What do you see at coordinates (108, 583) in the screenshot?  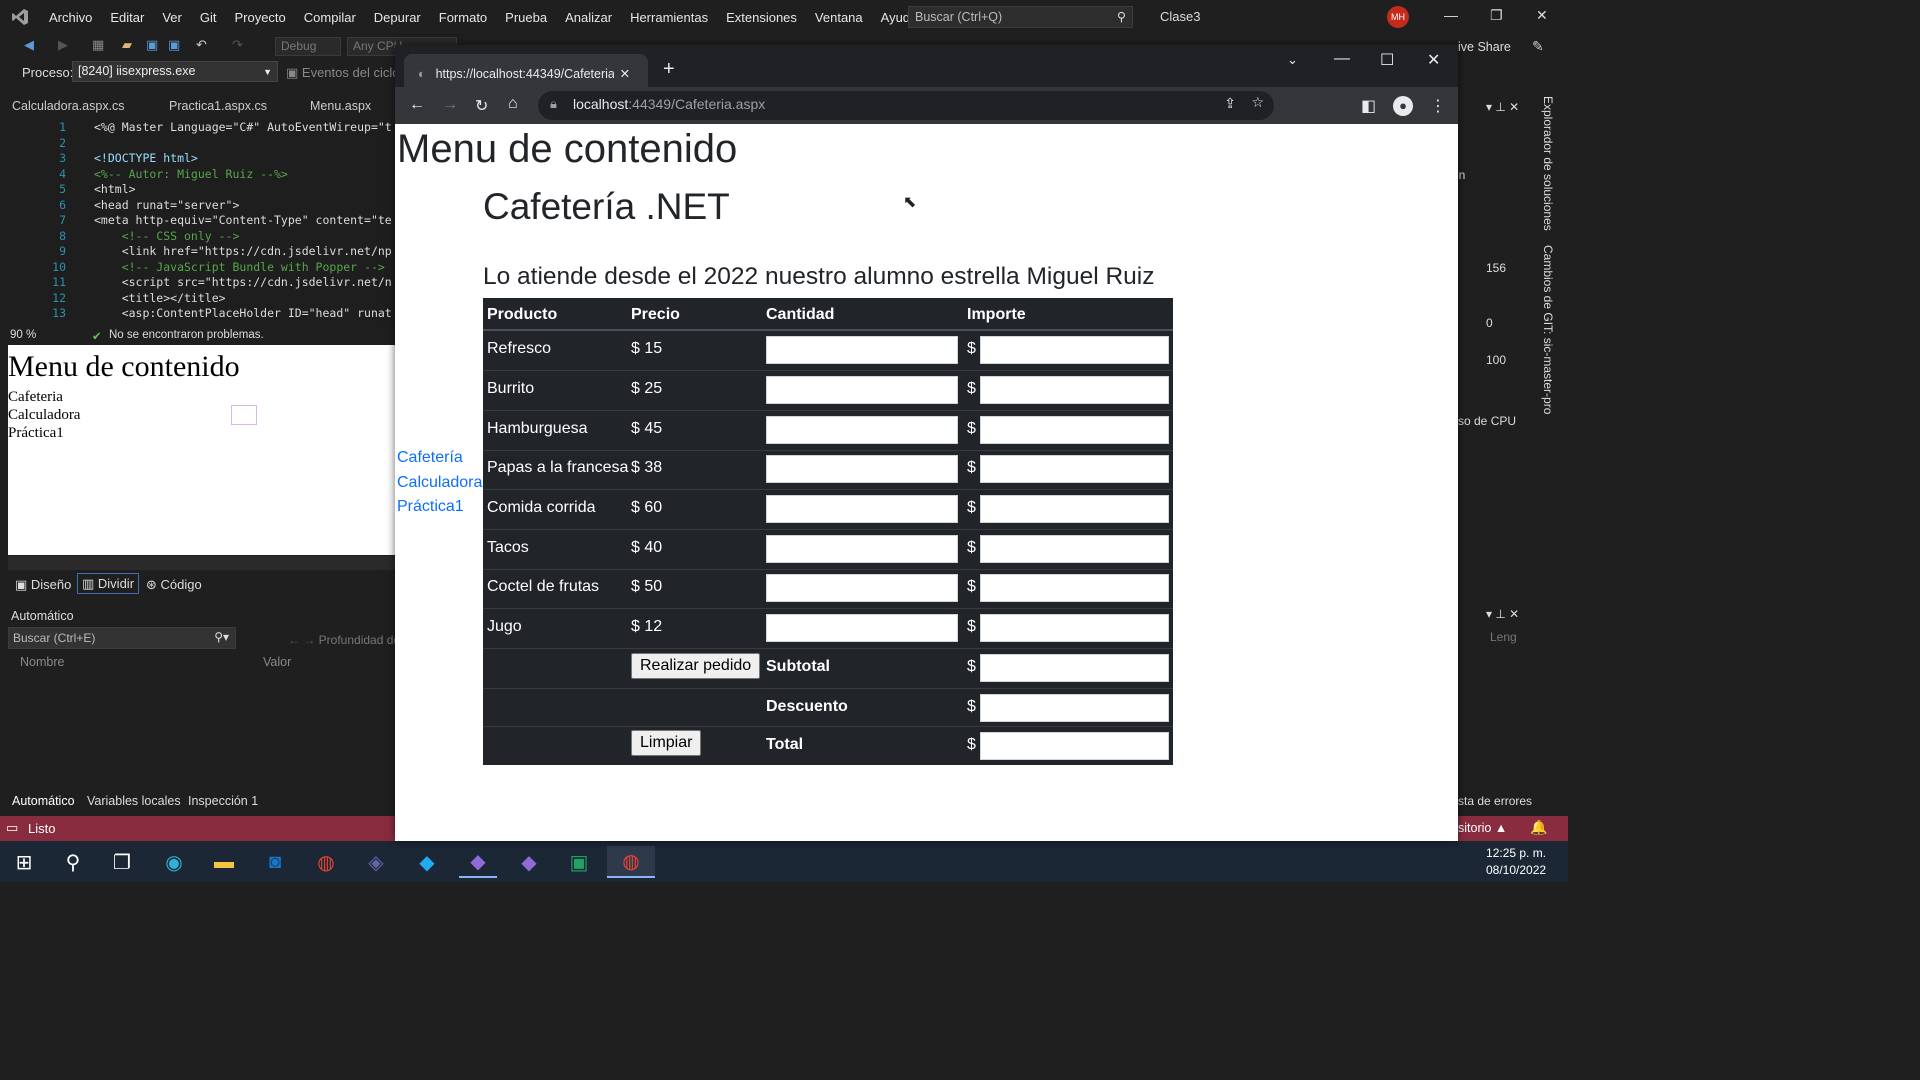 I see `tab-split: ▥ Dividir` at bounding box center [108, 583].